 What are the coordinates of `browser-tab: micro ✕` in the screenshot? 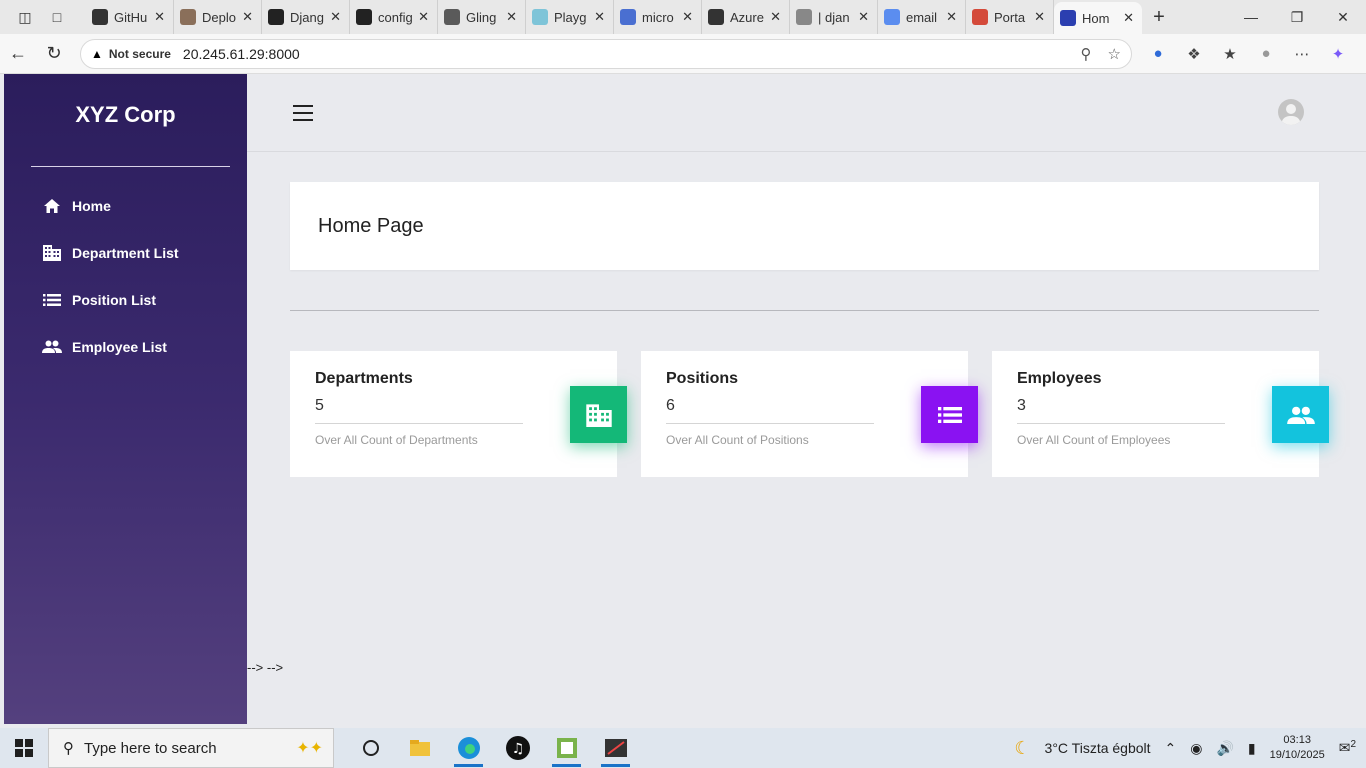 It's located at (658, 17).